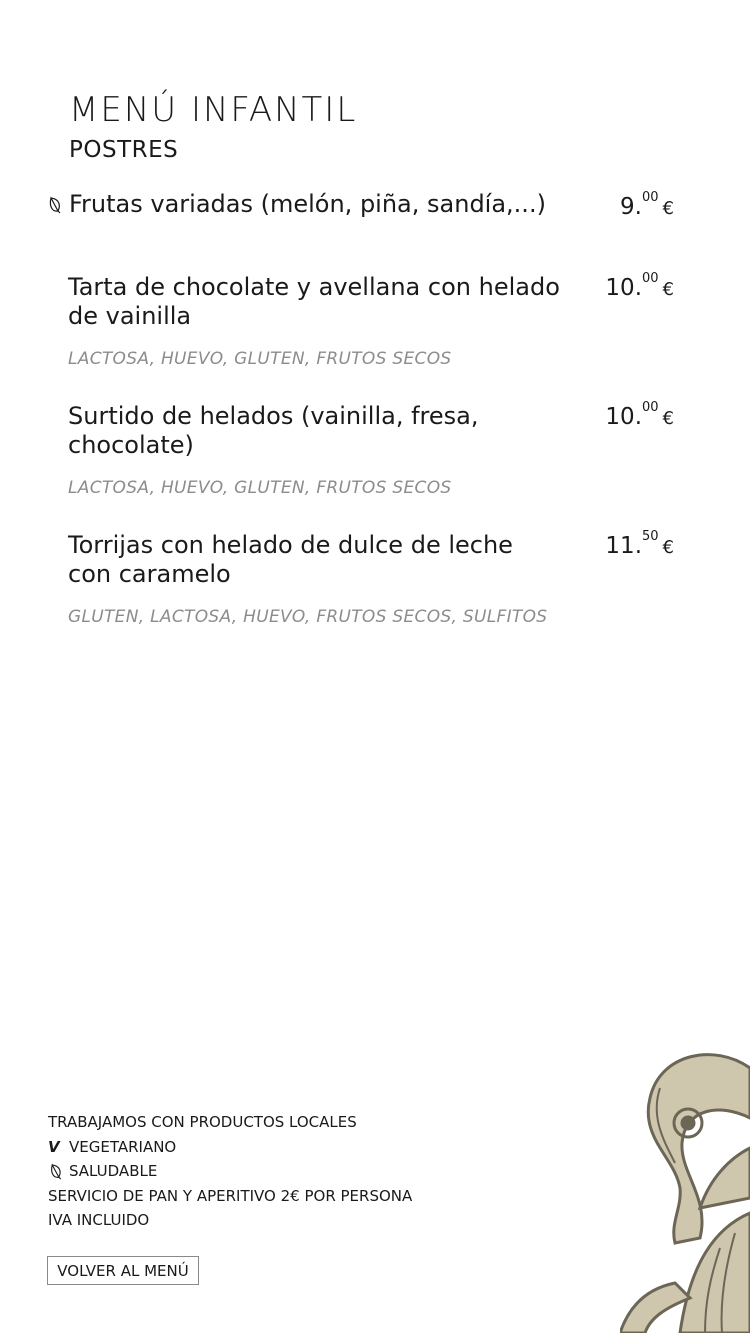 This screenshot has height=1333, width=750. Describe the element at coordinates (99, 1220) in the screenshot. I see `vat-note: IVA INCLUIDO` at that location.